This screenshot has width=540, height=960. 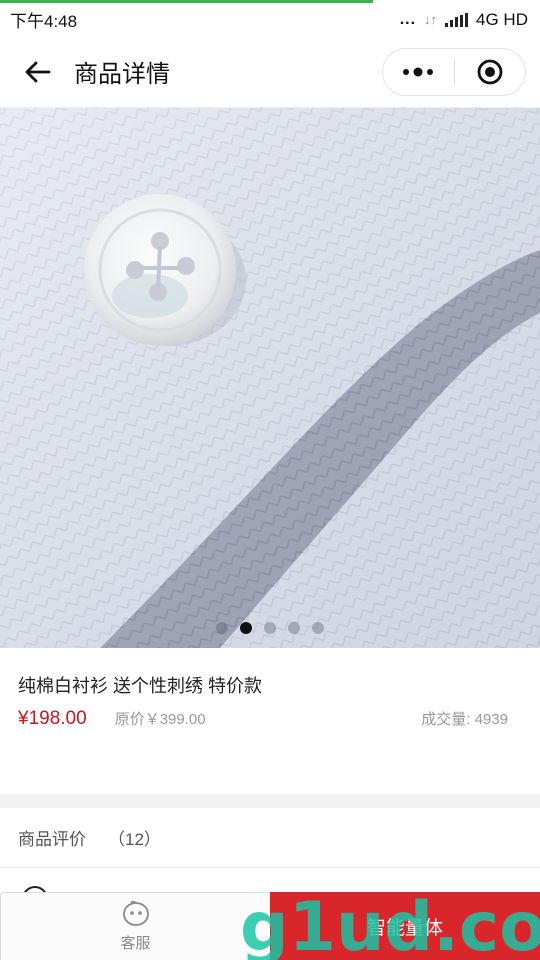 What do you see at coordinates (134, 839) in the screenshot?
I see `reviews-count: （12）` at bounding box center [134, 839].